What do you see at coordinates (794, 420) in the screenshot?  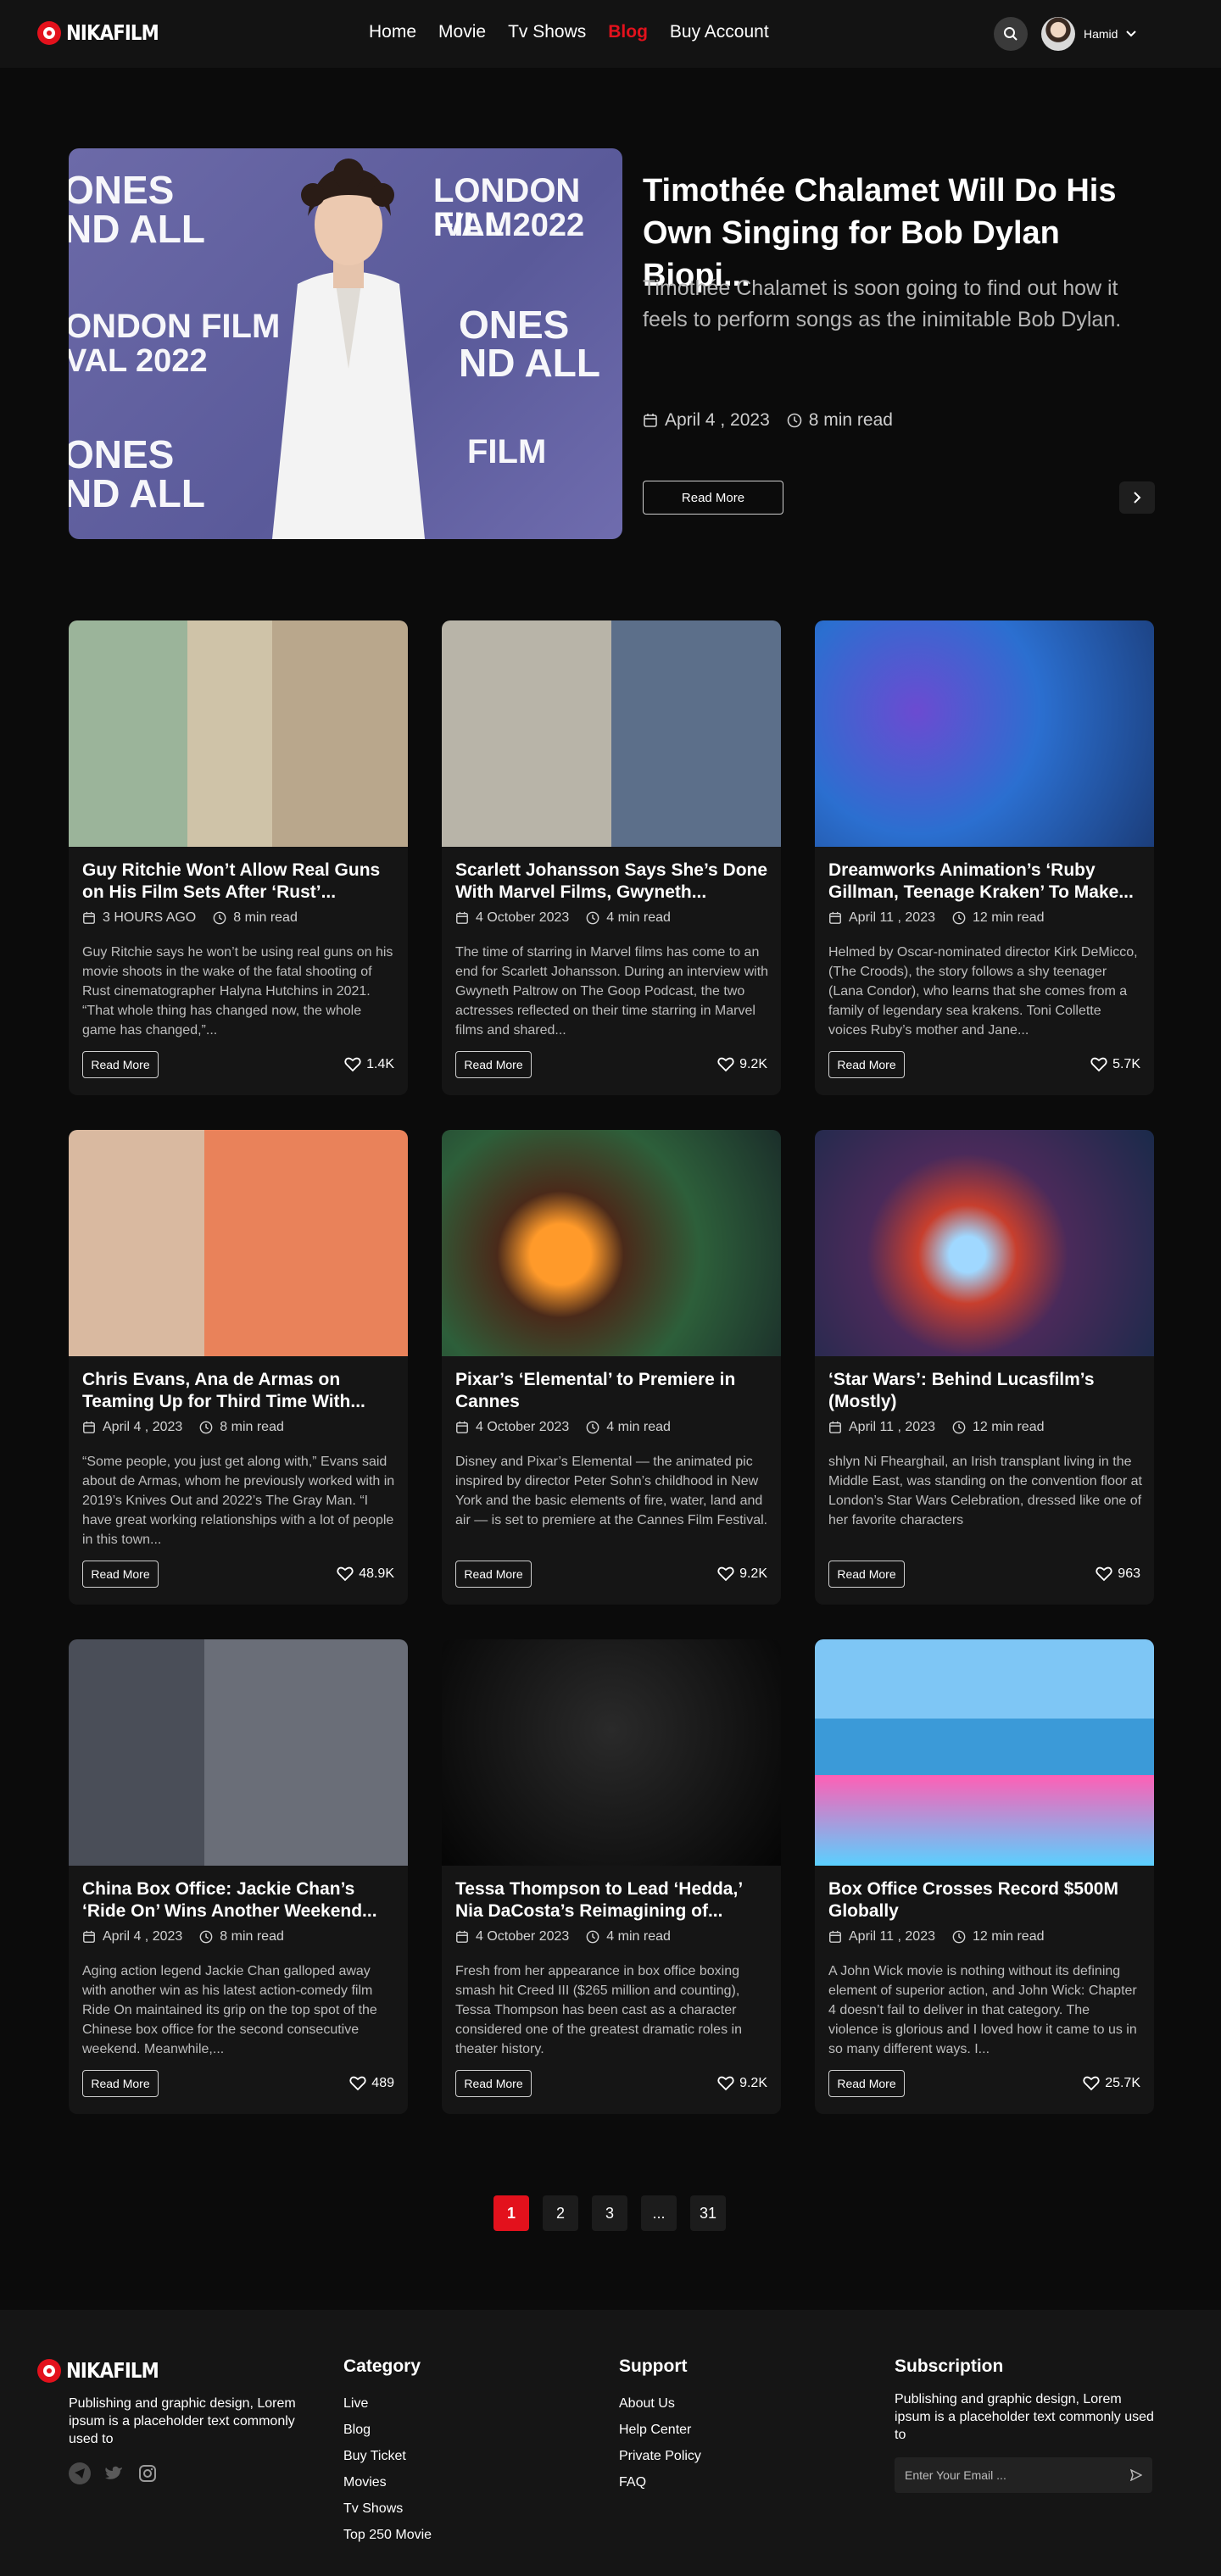 I see `clock-icon` at bounding box center [794, 420].